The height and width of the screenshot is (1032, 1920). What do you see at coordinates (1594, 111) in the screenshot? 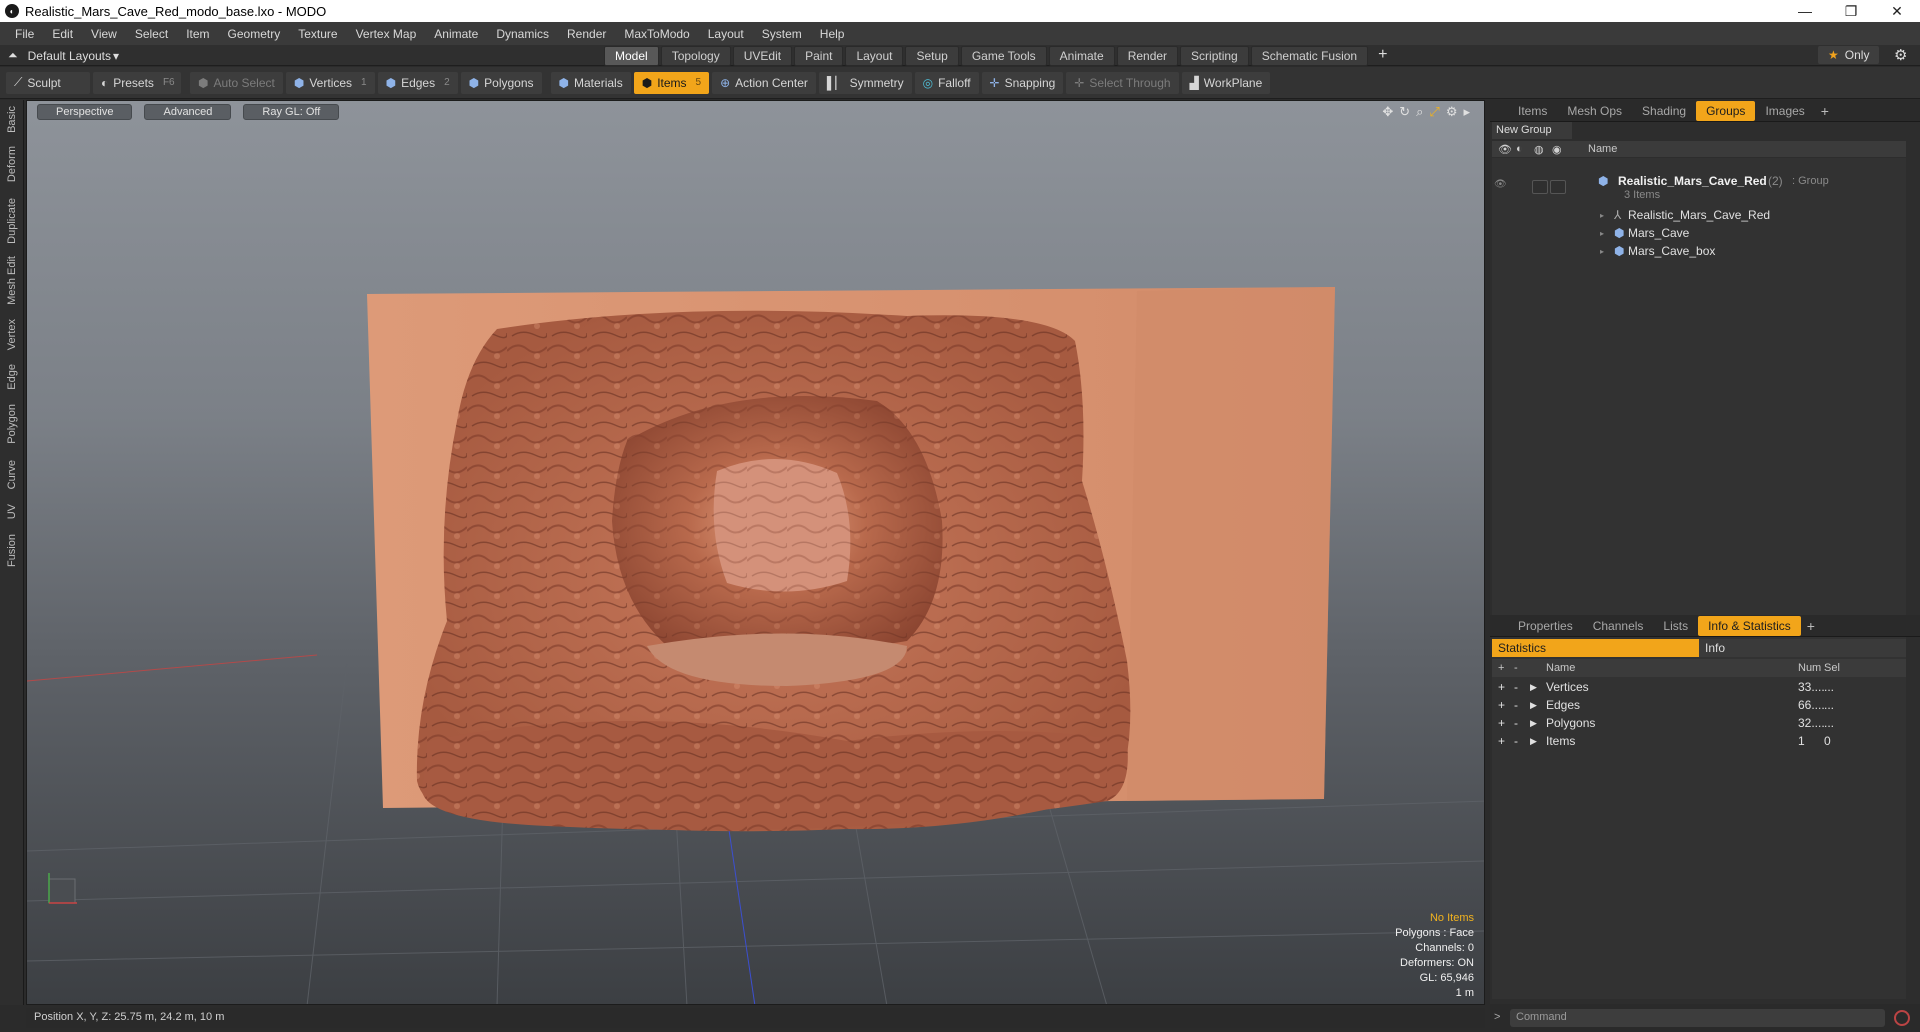
I see `tab-mesh-ops: Mesh Ops` at bounding box center [1594, 111].